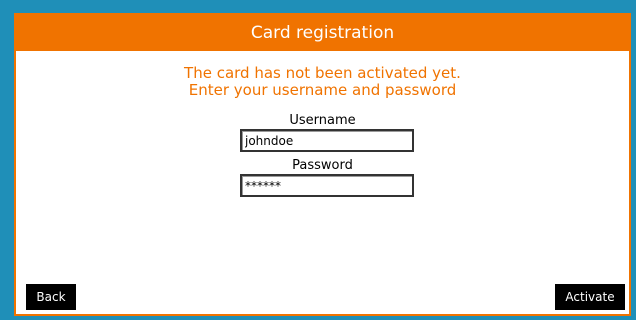  Describe the element at coordinates (322, 90) in the screenshot. I see `status-message-line-2: Enter your username and password` at that location.